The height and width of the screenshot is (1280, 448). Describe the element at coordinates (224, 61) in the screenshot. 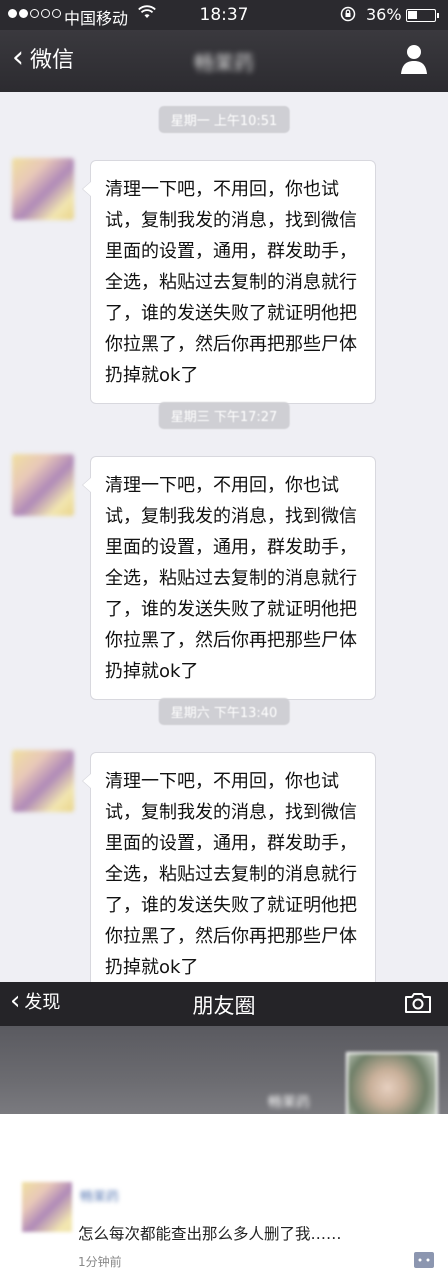

I see `chat-header: ‹ 微信 畅茉药` at that location.